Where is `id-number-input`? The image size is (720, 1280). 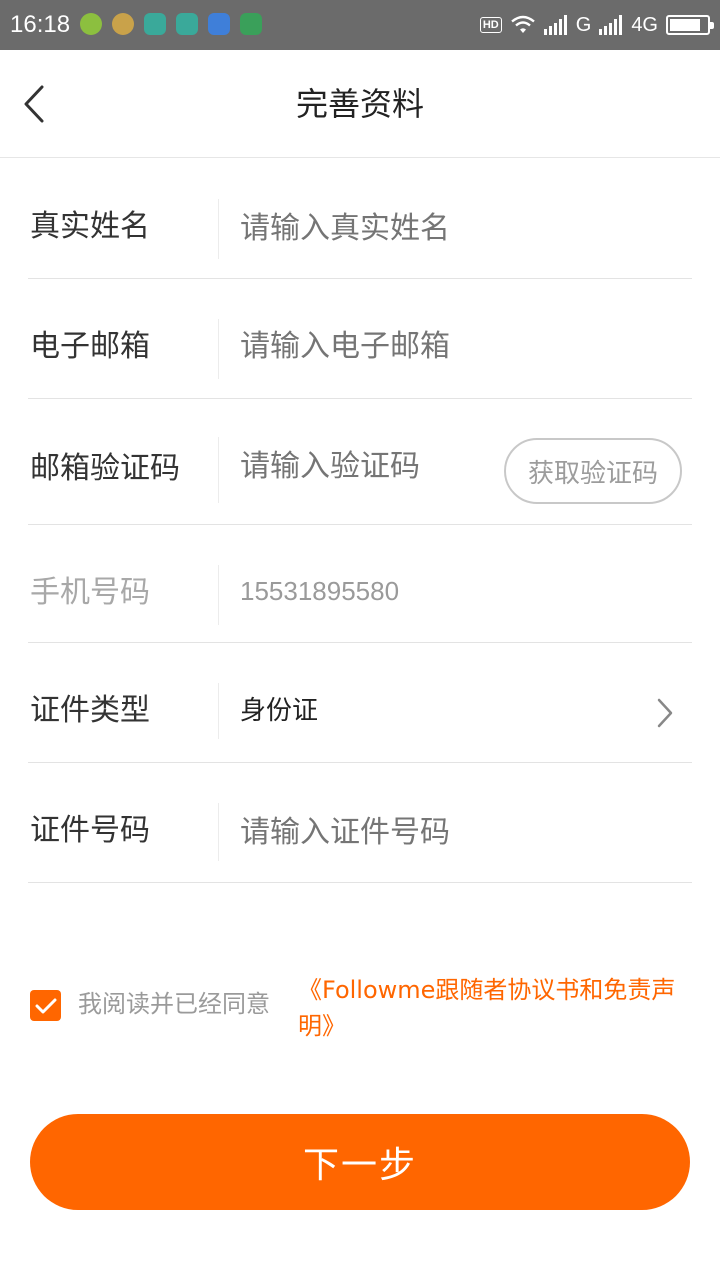 id-number-input is located at coordinates (450, 833).